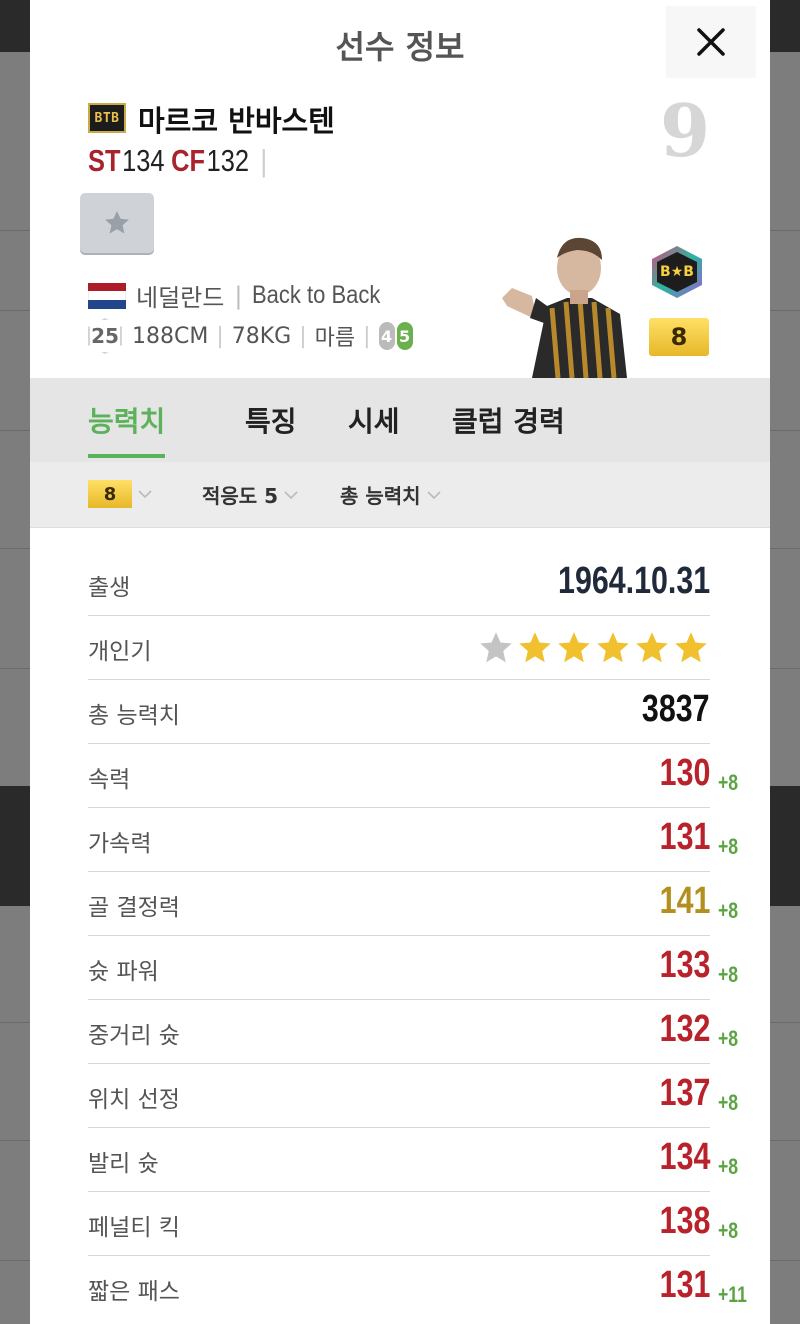 This screenshot has height=1324, width=800. What do you see at coordinates (134, 716) in the screenshot?
I see `stat-label: 총 능력치` at bounding box center [134, 716].